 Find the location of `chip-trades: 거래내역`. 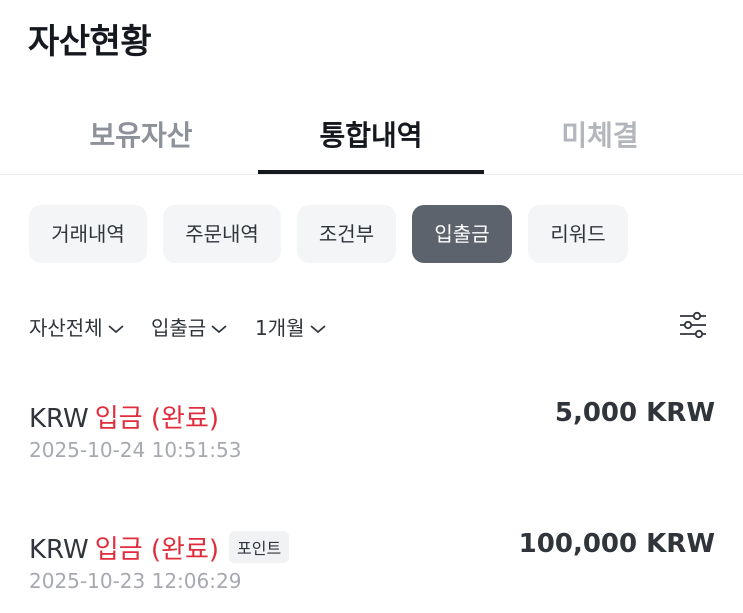

chip-trades: 거래내역 is located at coordinates (88, 234).